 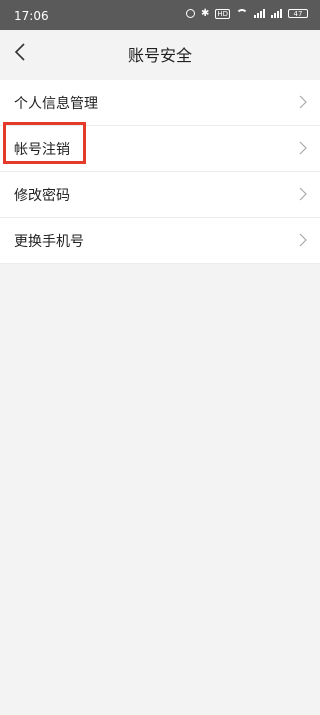 What do you see at coordinates (42, 150) in the screenshot?
I see `menu-item-label: 帐号注销` at bounding box center [42, 150].